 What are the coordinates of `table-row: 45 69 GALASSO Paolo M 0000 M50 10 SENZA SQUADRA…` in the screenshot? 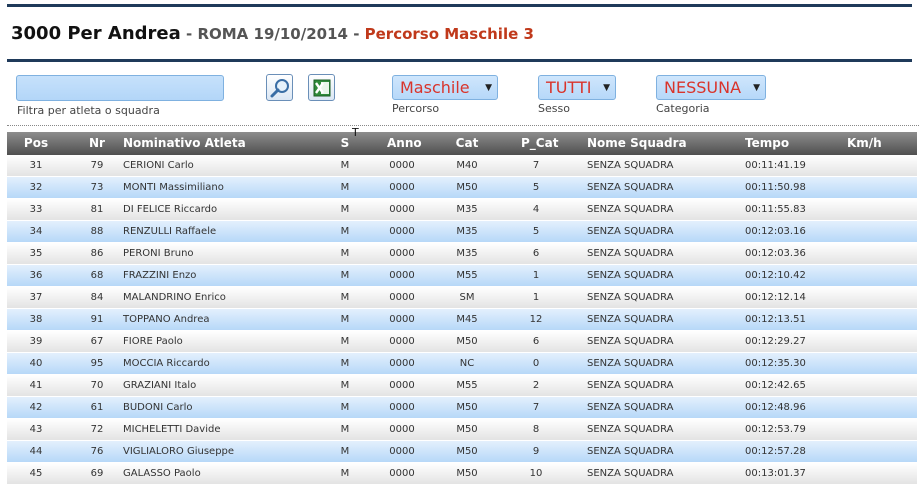 It's located at (462, 474).